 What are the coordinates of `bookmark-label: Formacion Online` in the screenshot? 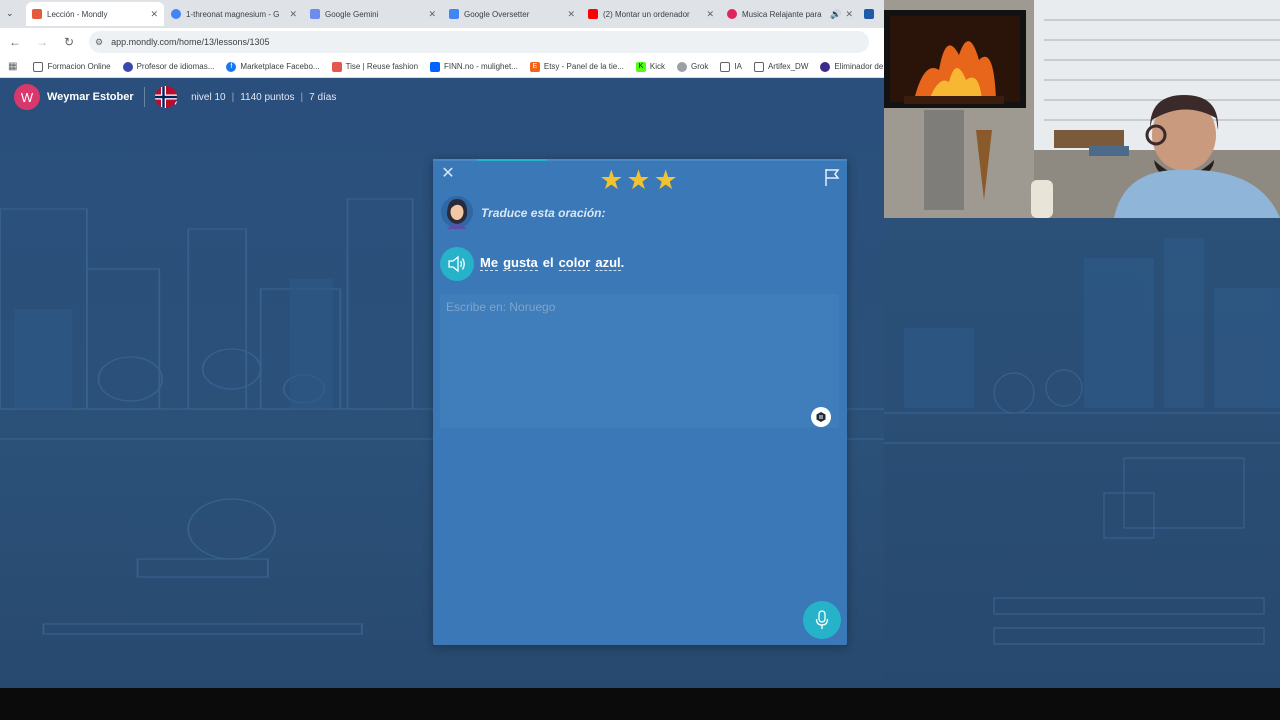 It's located at (79, 66).